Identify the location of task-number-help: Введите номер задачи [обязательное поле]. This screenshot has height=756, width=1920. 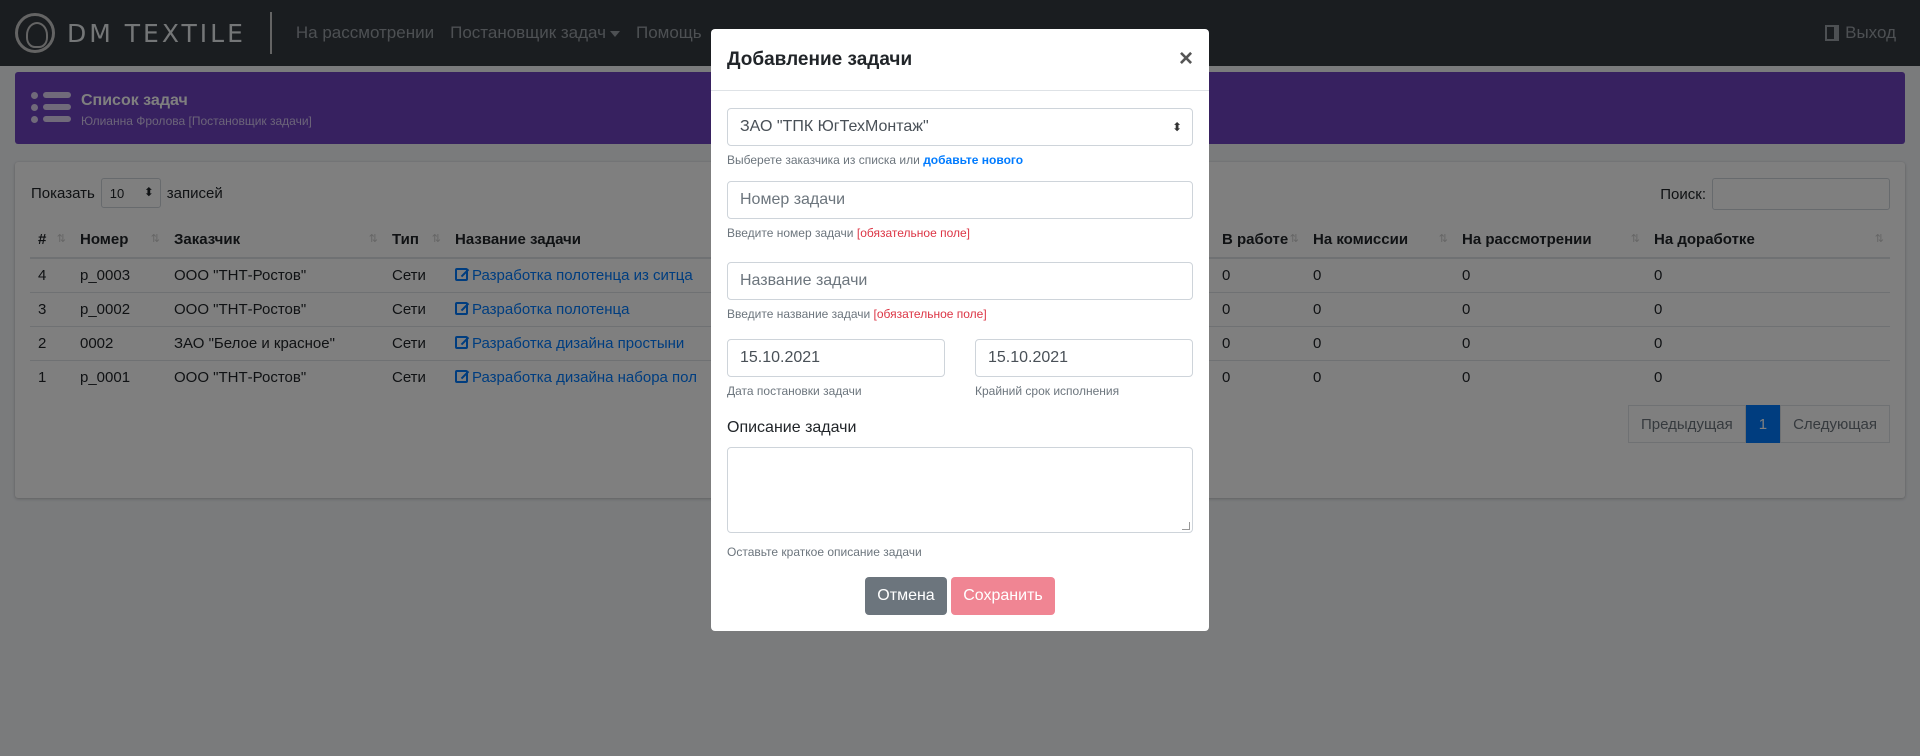
(849, 233).